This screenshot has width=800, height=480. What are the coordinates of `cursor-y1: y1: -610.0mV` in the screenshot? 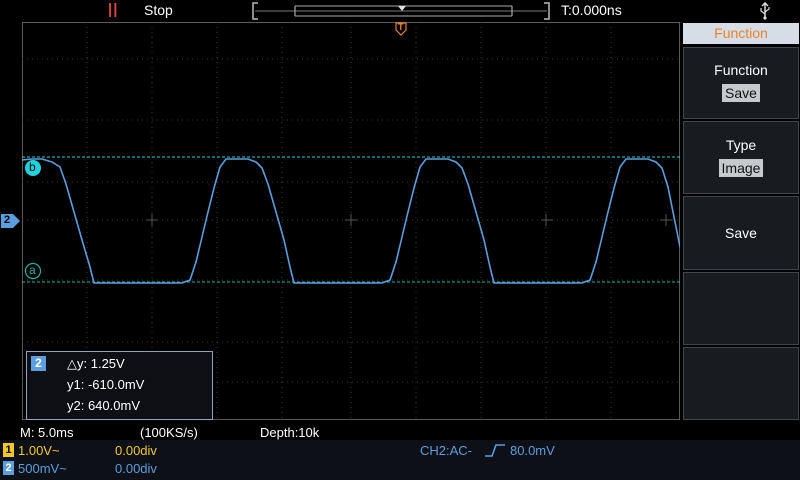 It's located at (106, 384).